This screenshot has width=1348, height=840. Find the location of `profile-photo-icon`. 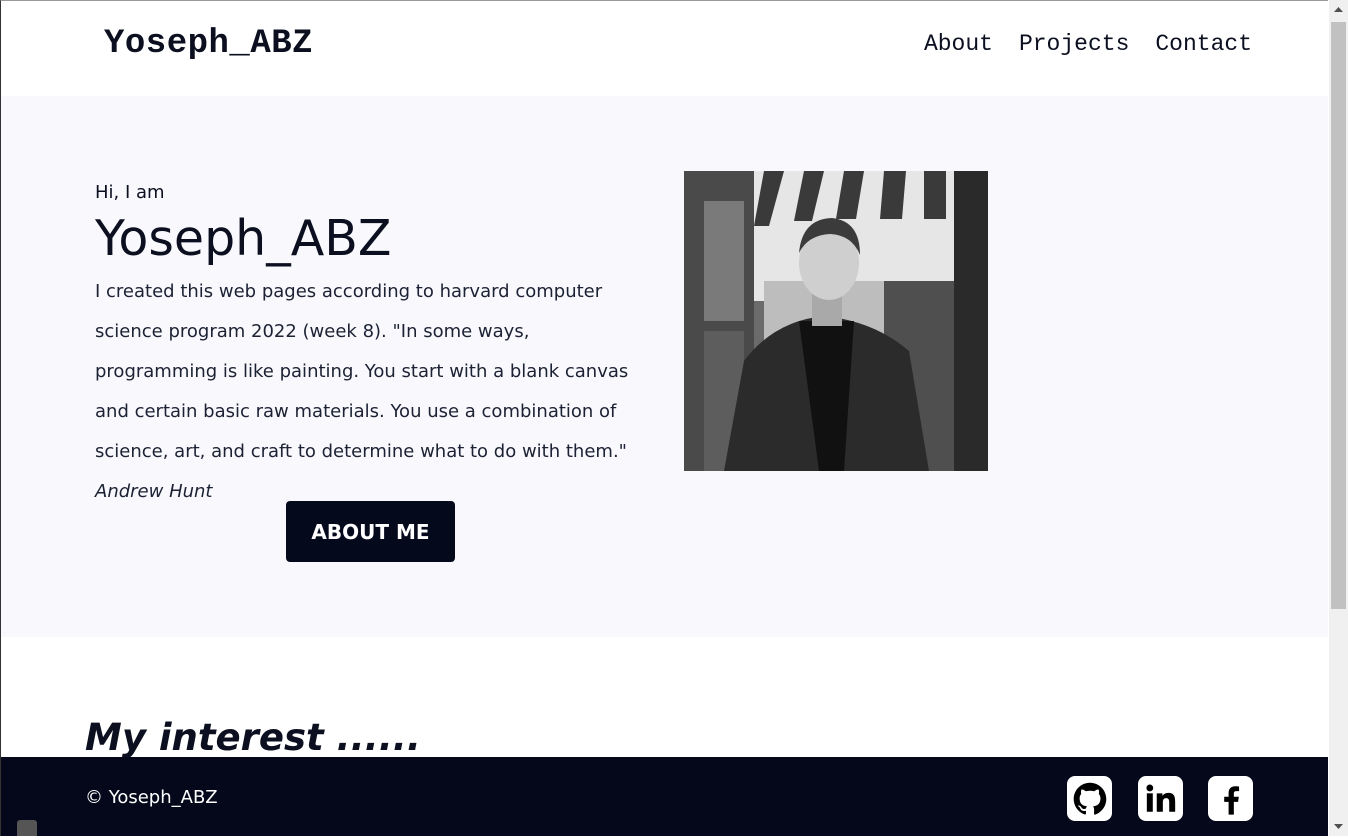

profile-photo-icon is located at coordinates (836, 321).